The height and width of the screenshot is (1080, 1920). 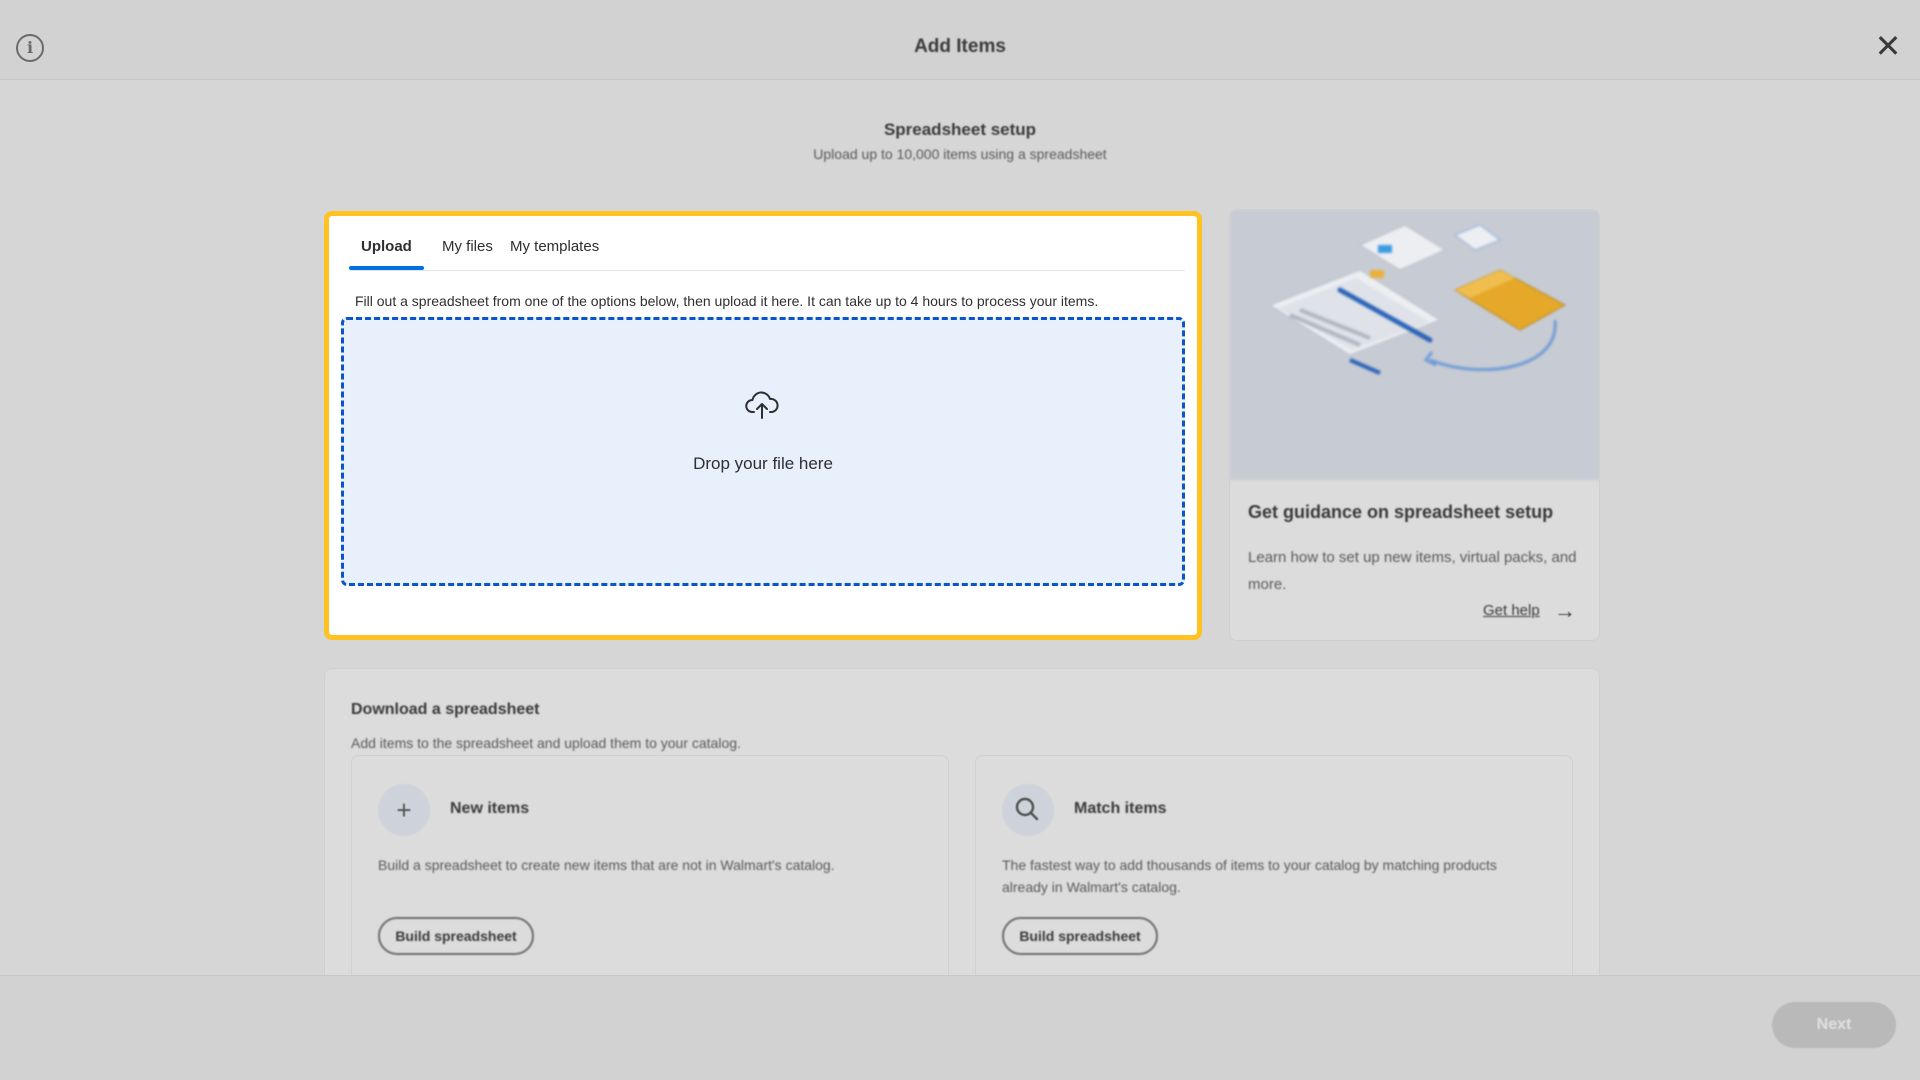 I want to click on tab-upload: Upload, so click(x=386, y=246).